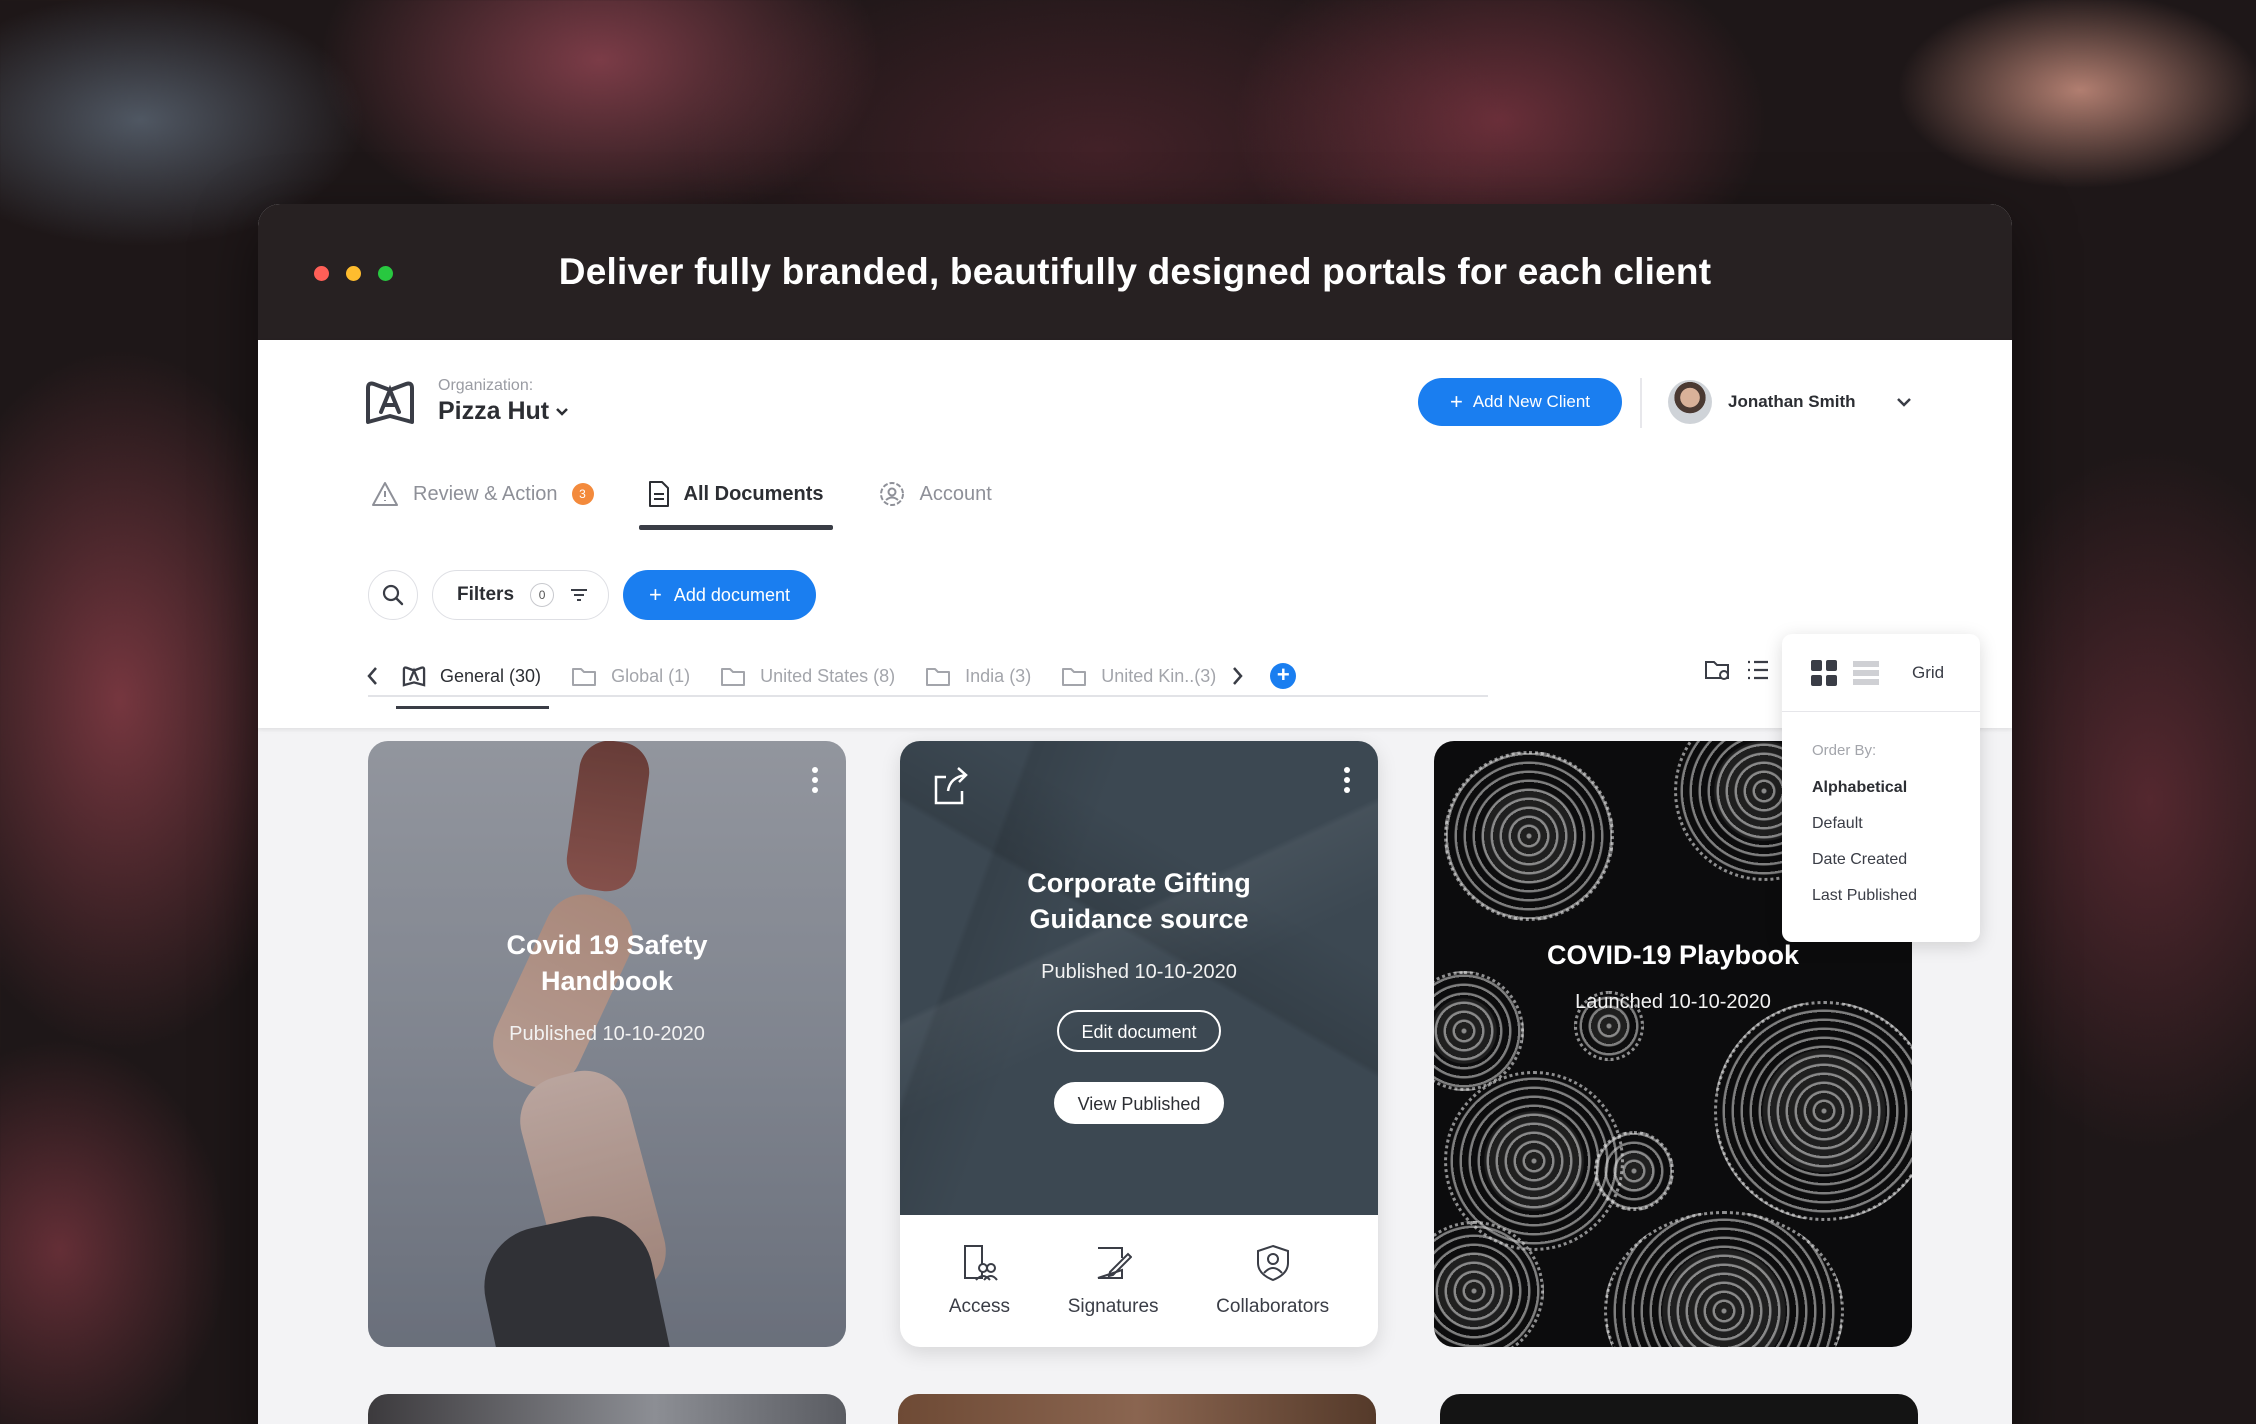  Describe the element at coordinates (494, 411) in the screenshot. I see `organization-name: Pizza Hut` at that location.